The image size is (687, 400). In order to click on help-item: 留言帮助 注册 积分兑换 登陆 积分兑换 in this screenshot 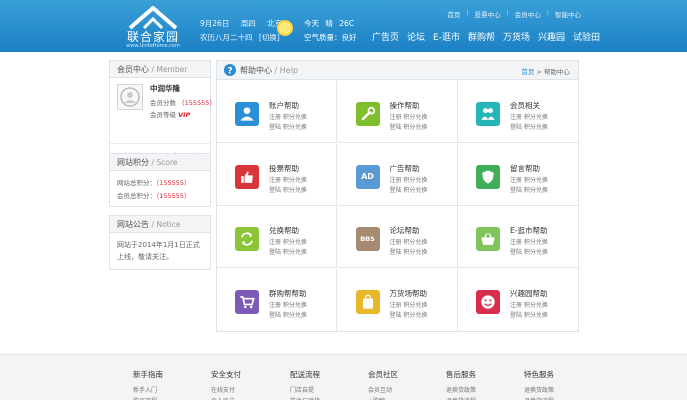, I will do `click(518, 175)`.